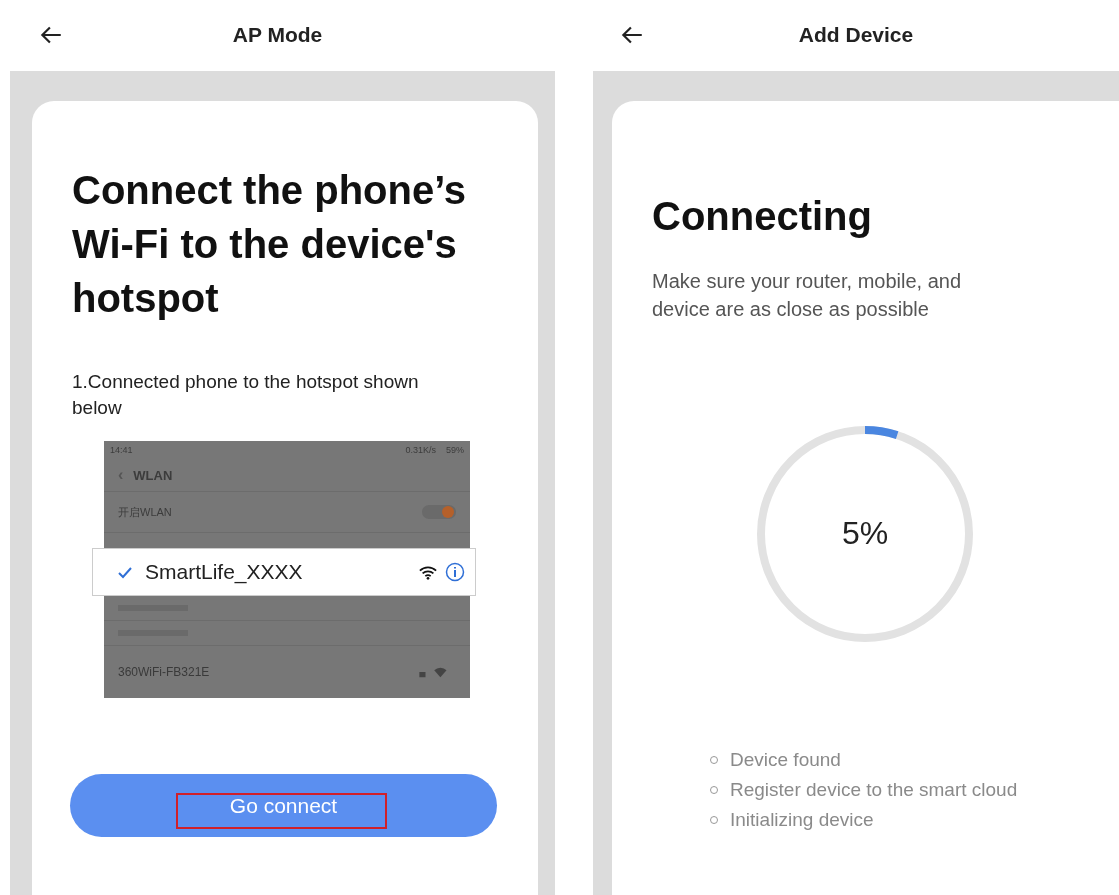 This screenshot has width=1119, height=895. I want to click on back-chevron-icon: ‹, so click(121, 475).